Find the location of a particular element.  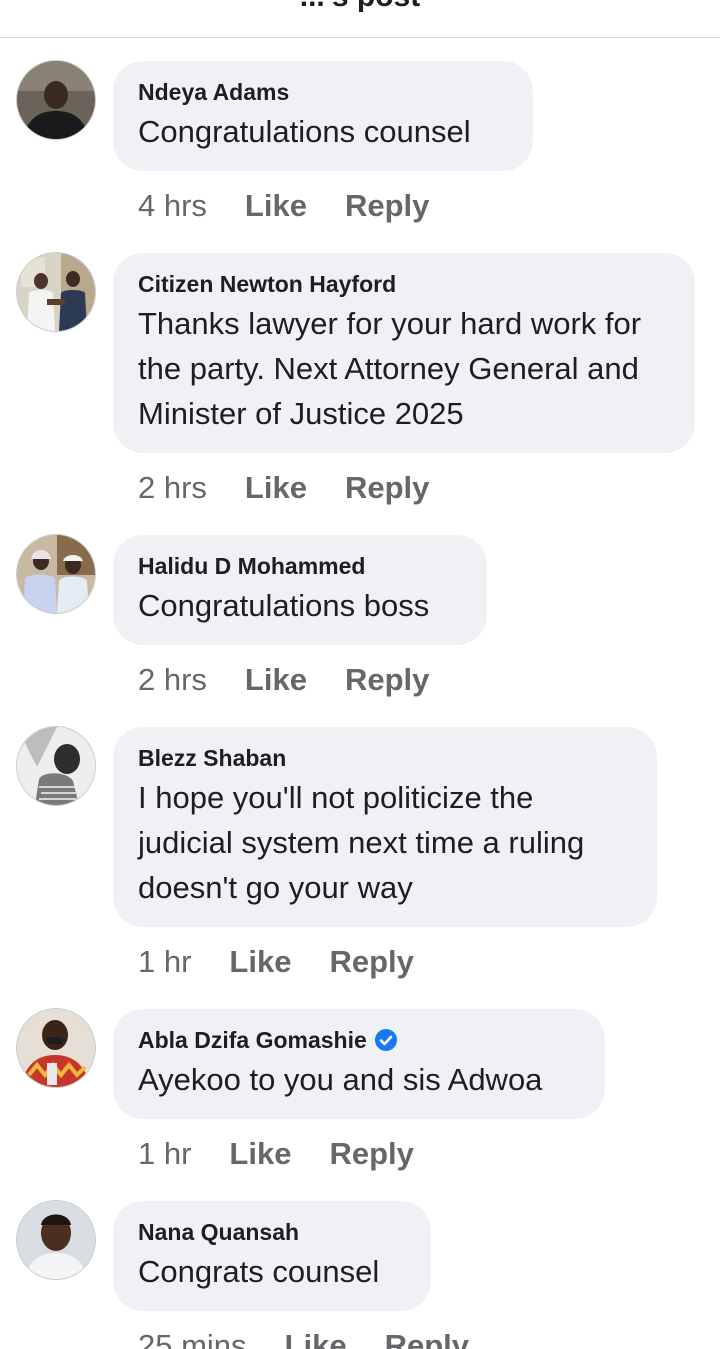

comment-author: Abla Dzifa Gomashie is located at coordinates (358, 1040).